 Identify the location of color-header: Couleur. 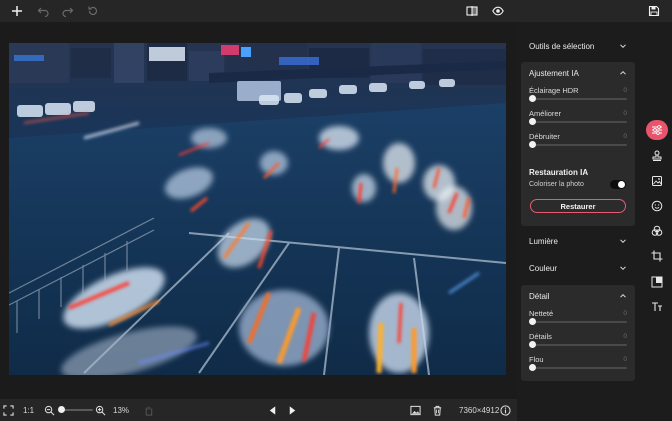
(578, 268).